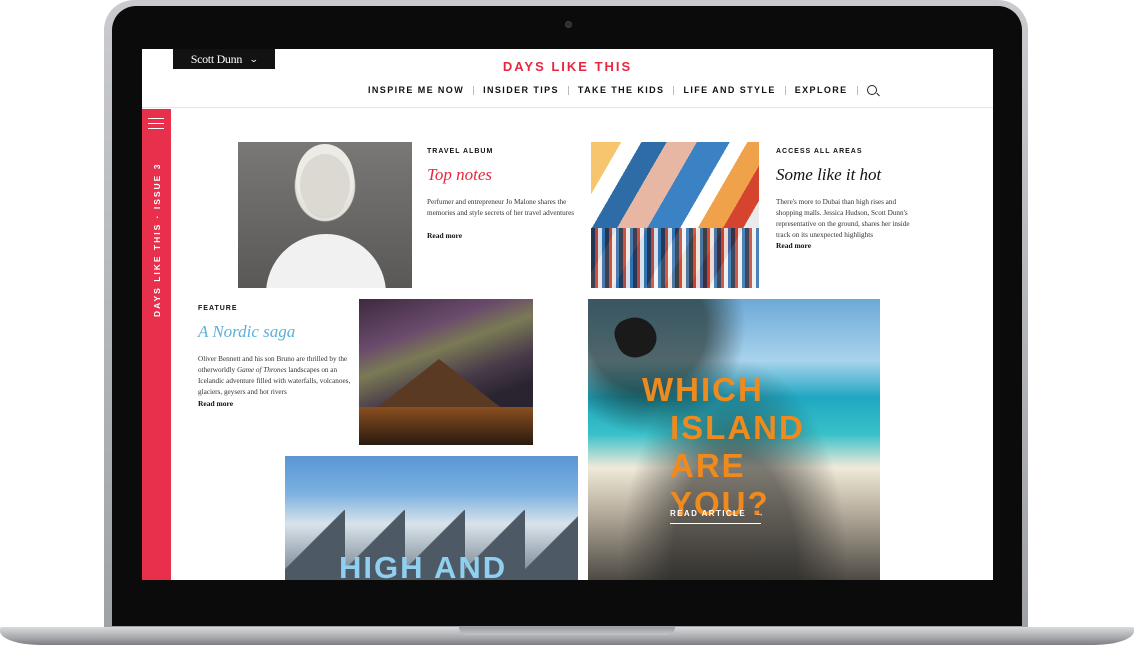  I want to click on article-kicker: TRAVEL ALBUM, so click(460, 151).